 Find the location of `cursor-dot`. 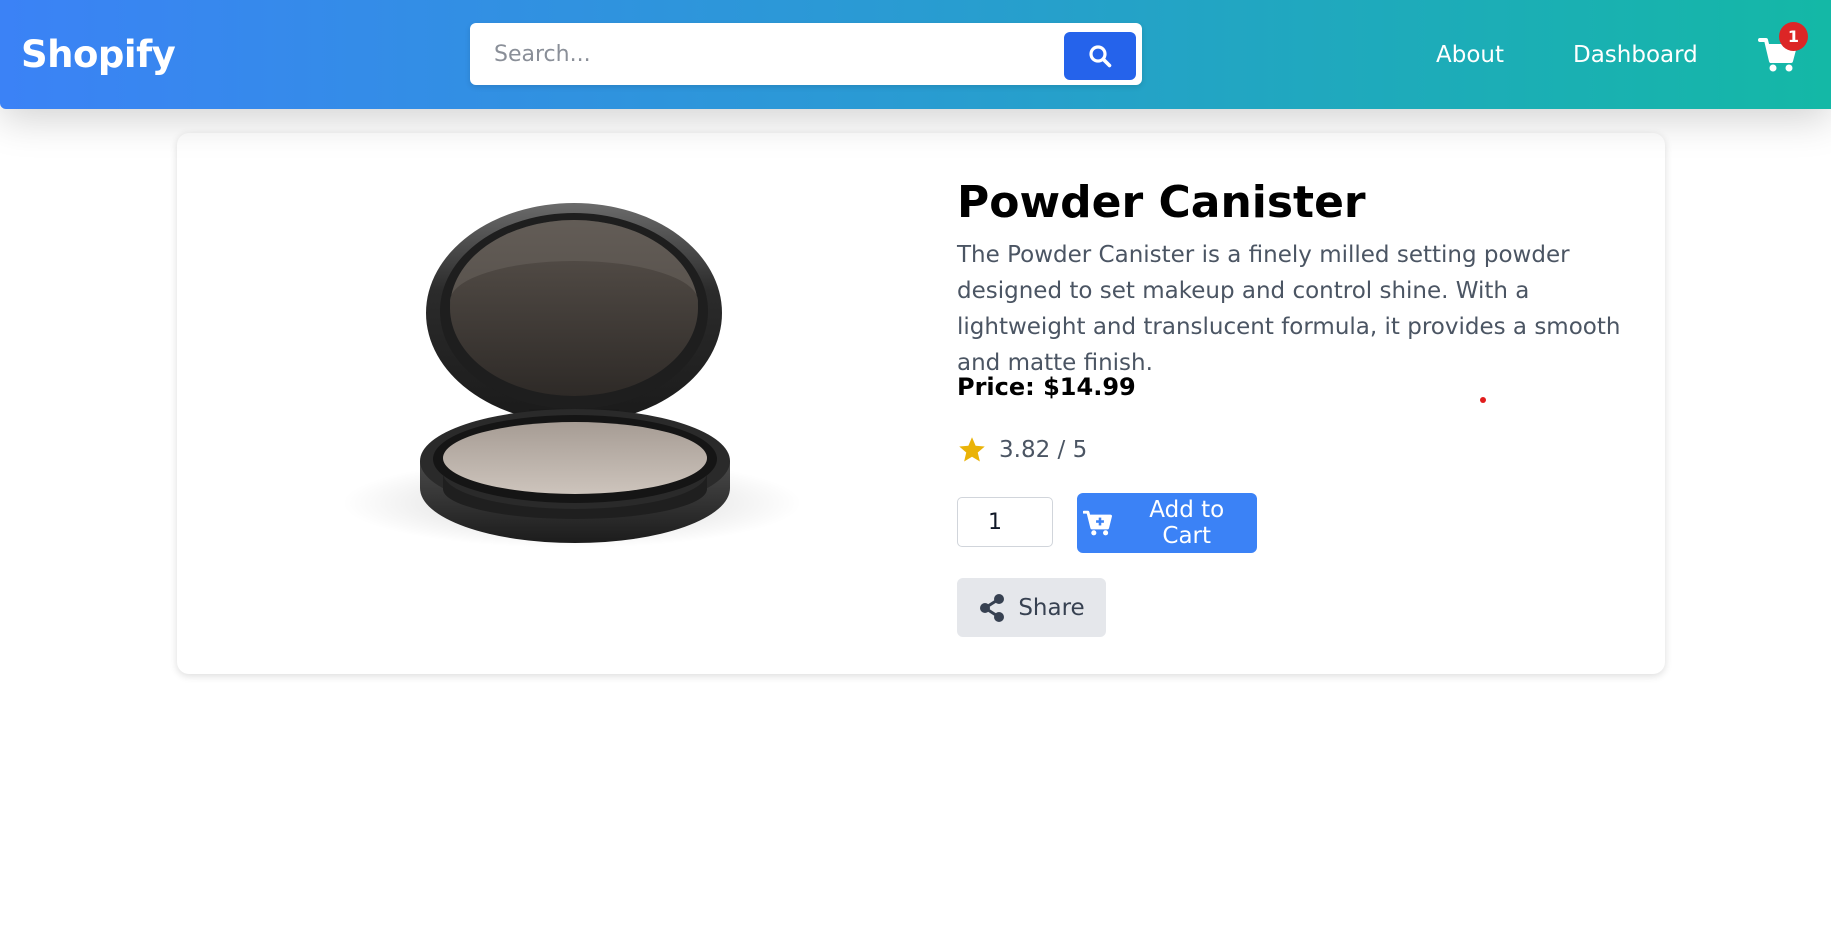

cursor-dot is located at coordinates (1483, 400).